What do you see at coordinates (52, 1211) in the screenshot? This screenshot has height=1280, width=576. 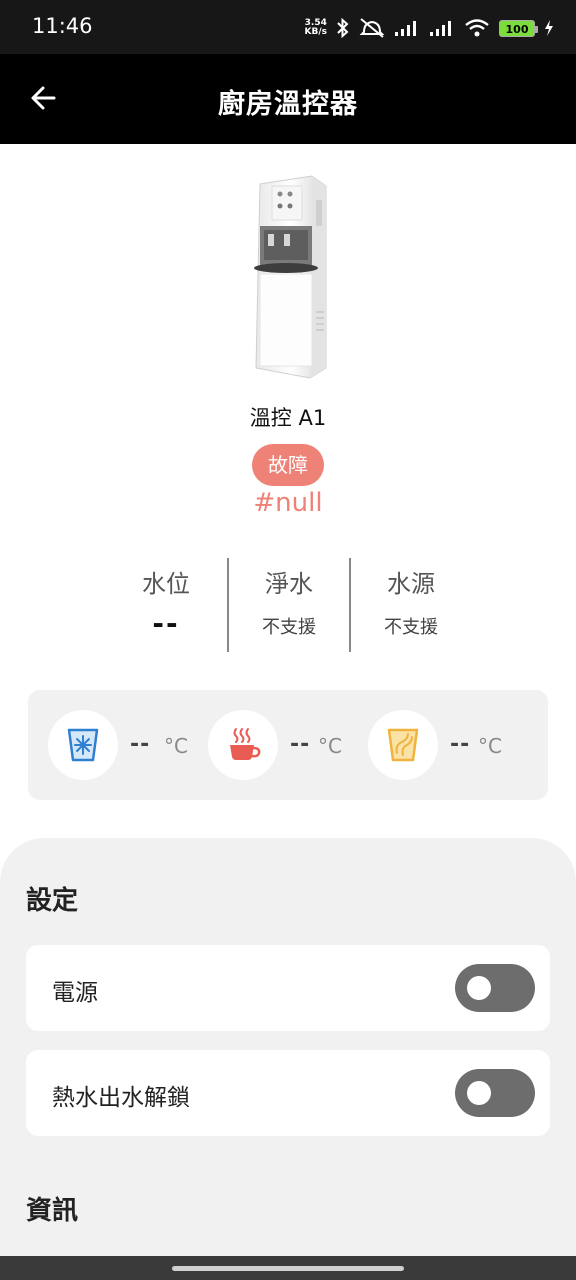 I see `info-section-title: 資訊` at bounding box center [52, 1211].